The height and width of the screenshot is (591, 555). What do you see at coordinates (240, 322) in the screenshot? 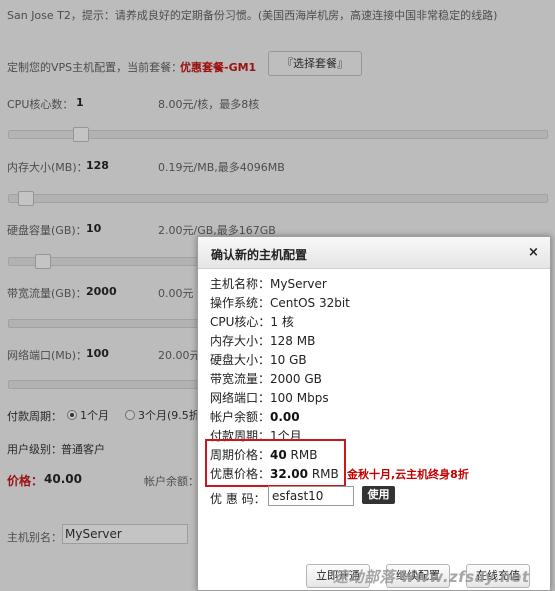
I see `summary-label: CPU核心：` at bounding box center [240, 322].